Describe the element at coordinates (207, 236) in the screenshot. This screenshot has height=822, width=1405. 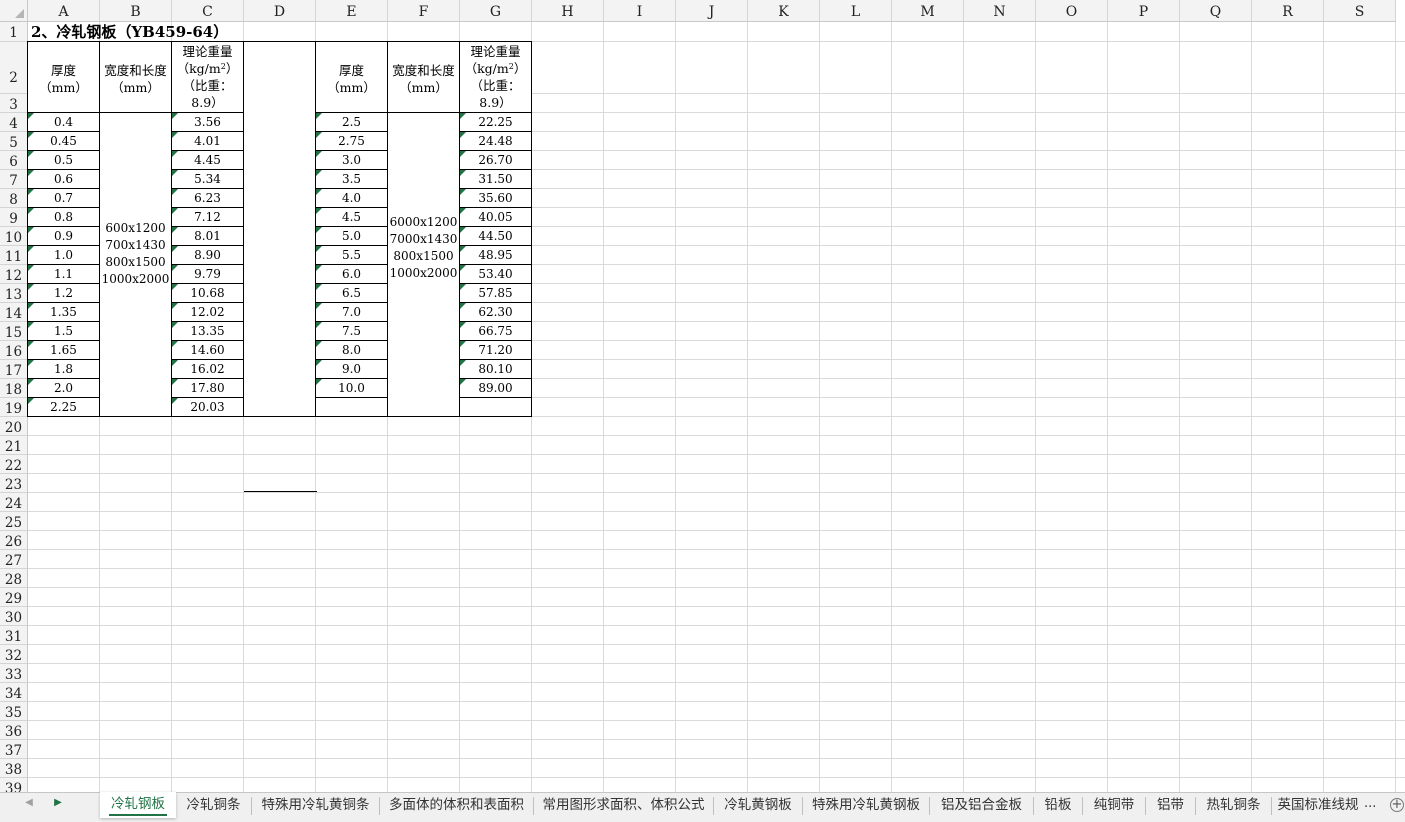
I see `weight-cell: 8.01` at that location.